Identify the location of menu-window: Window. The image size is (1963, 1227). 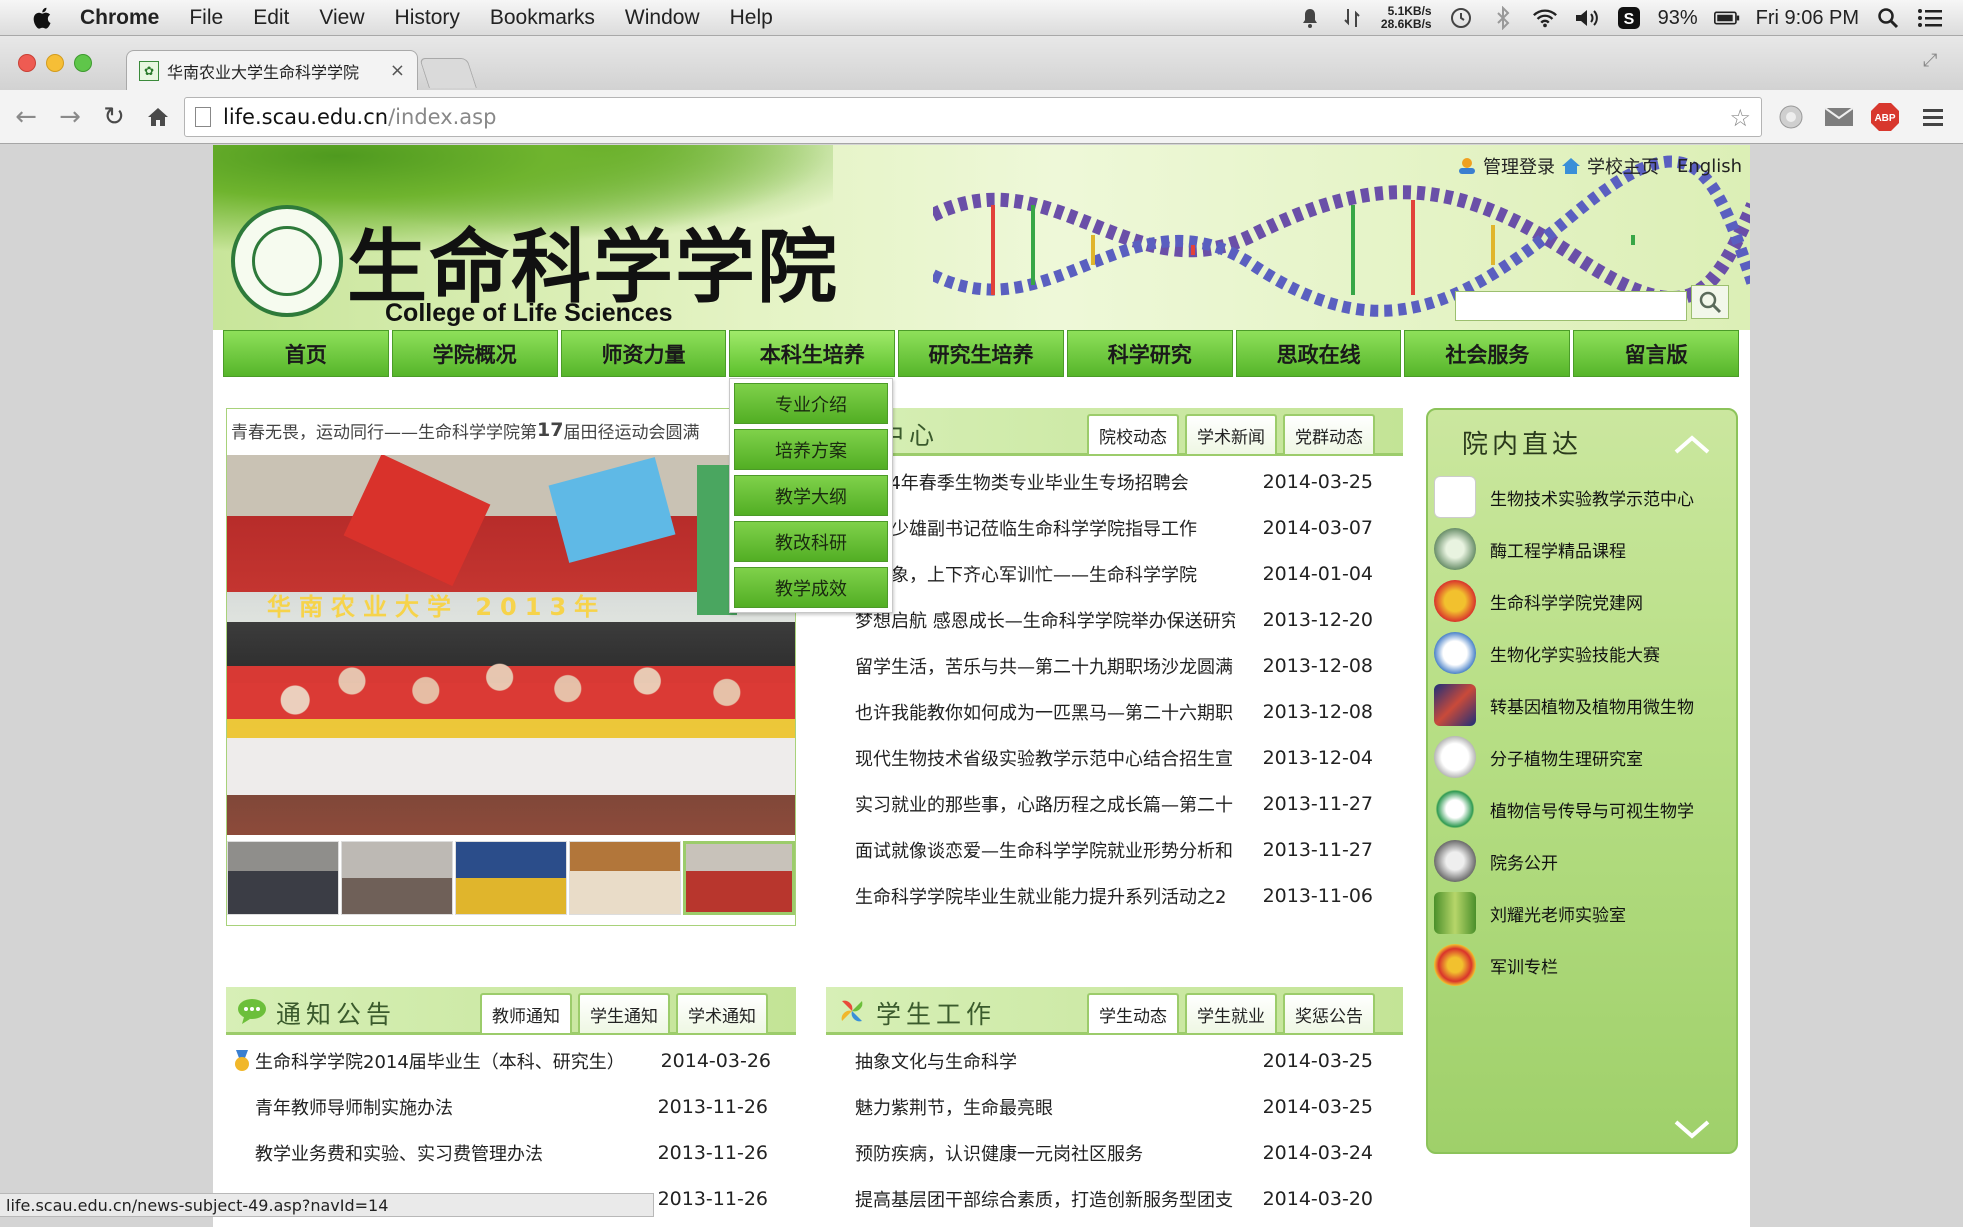
(662, 18).